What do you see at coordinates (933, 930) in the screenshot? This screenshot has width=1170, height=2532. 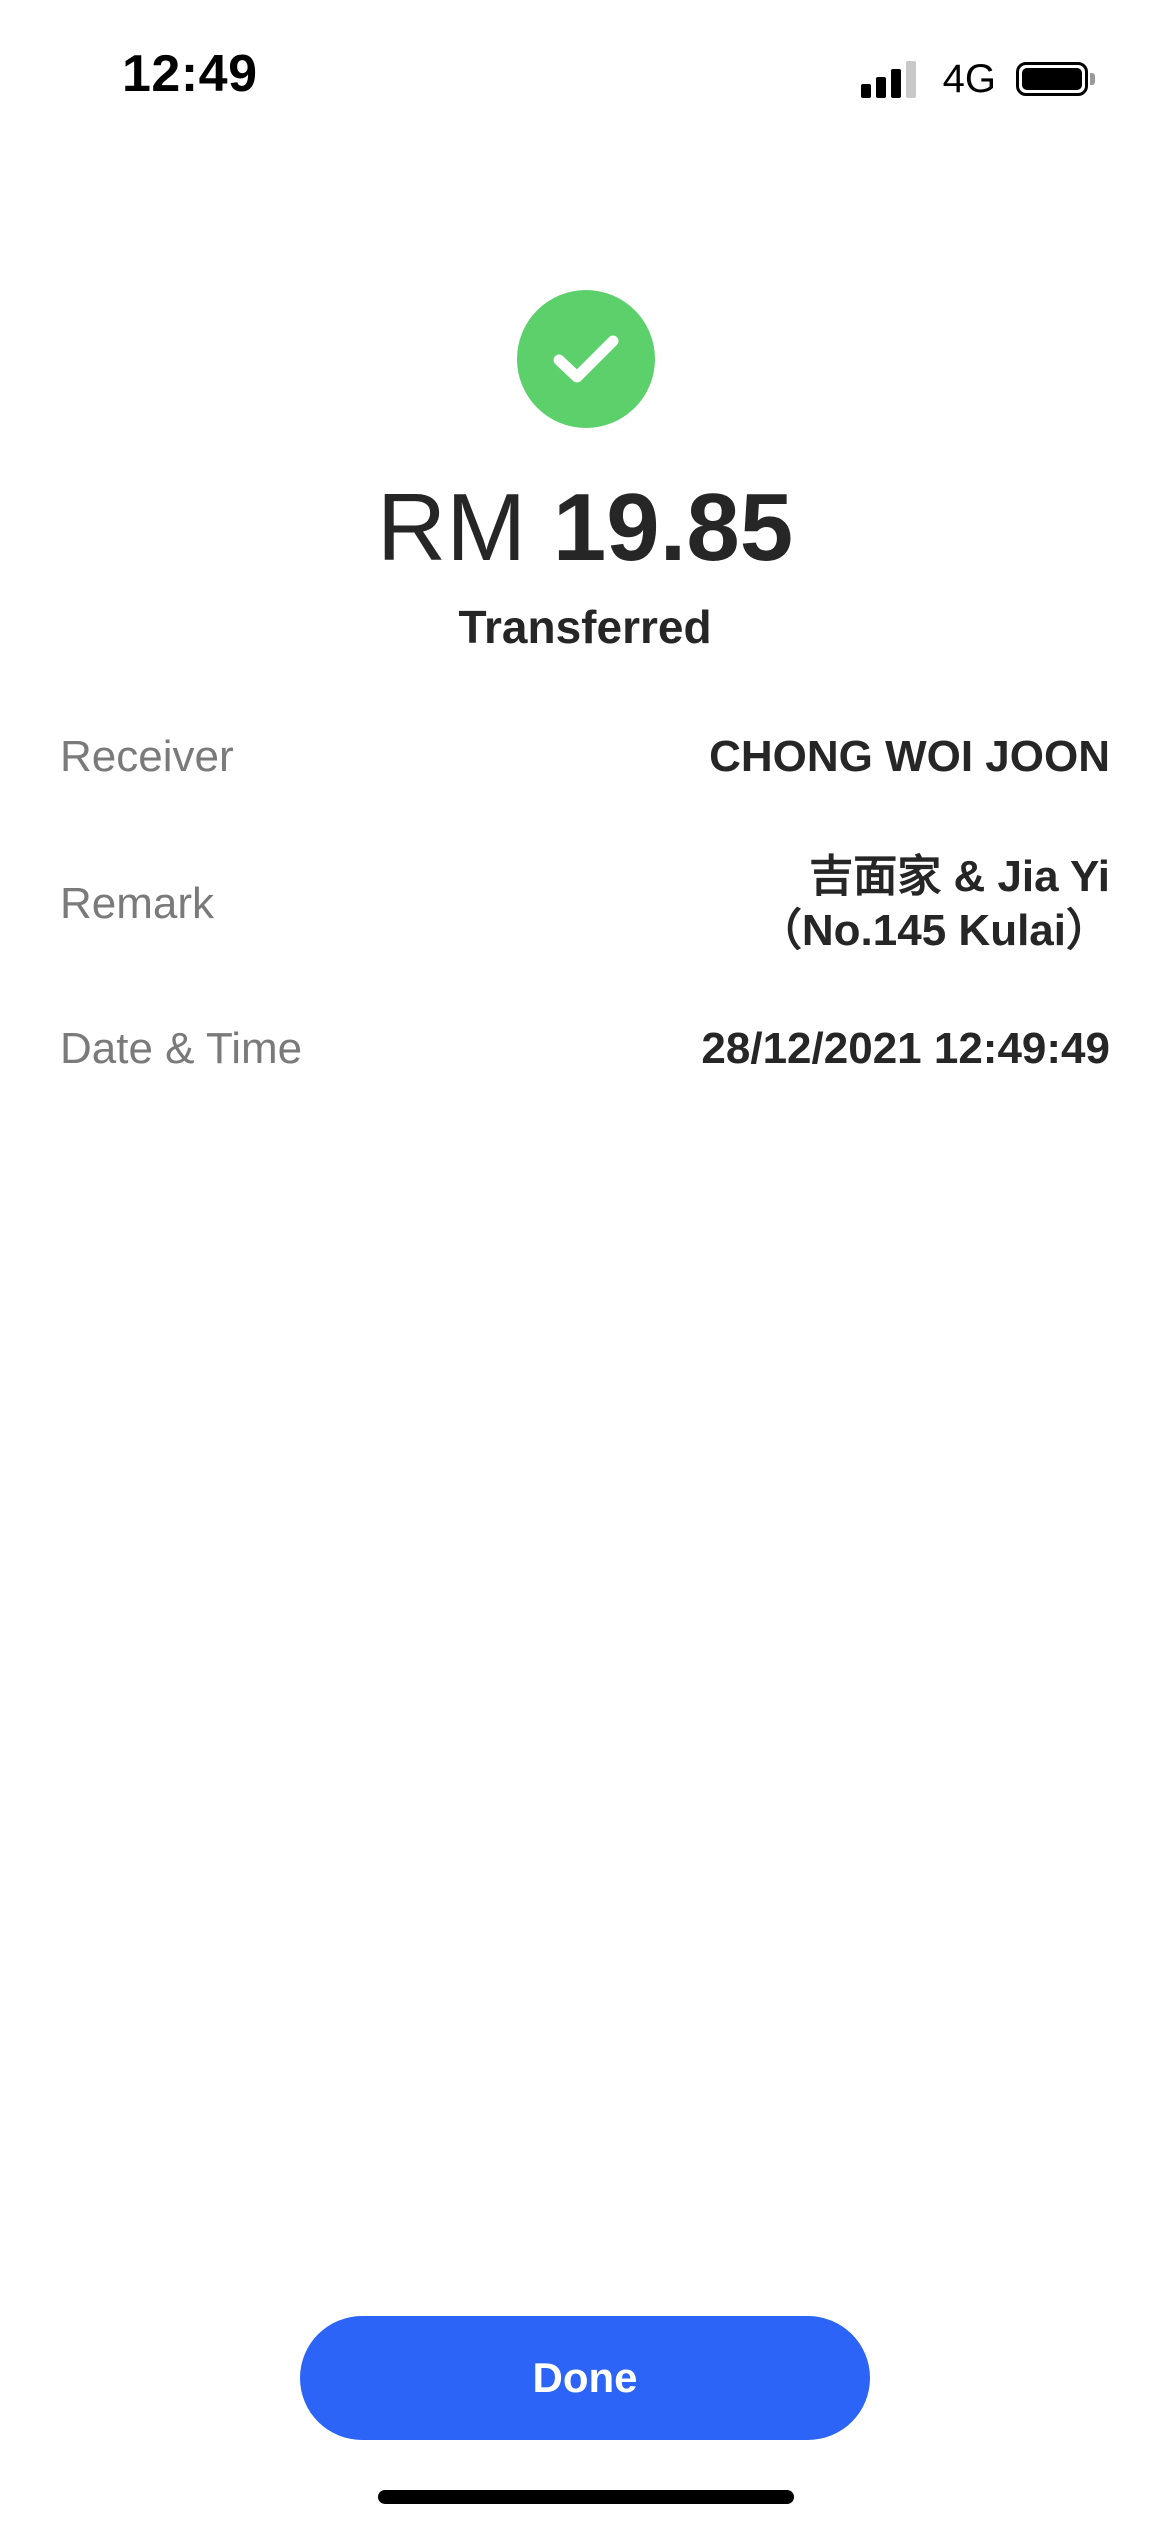 I see `remark-line-2: （No.145 Kulai）` at bounding box center [933, 930].